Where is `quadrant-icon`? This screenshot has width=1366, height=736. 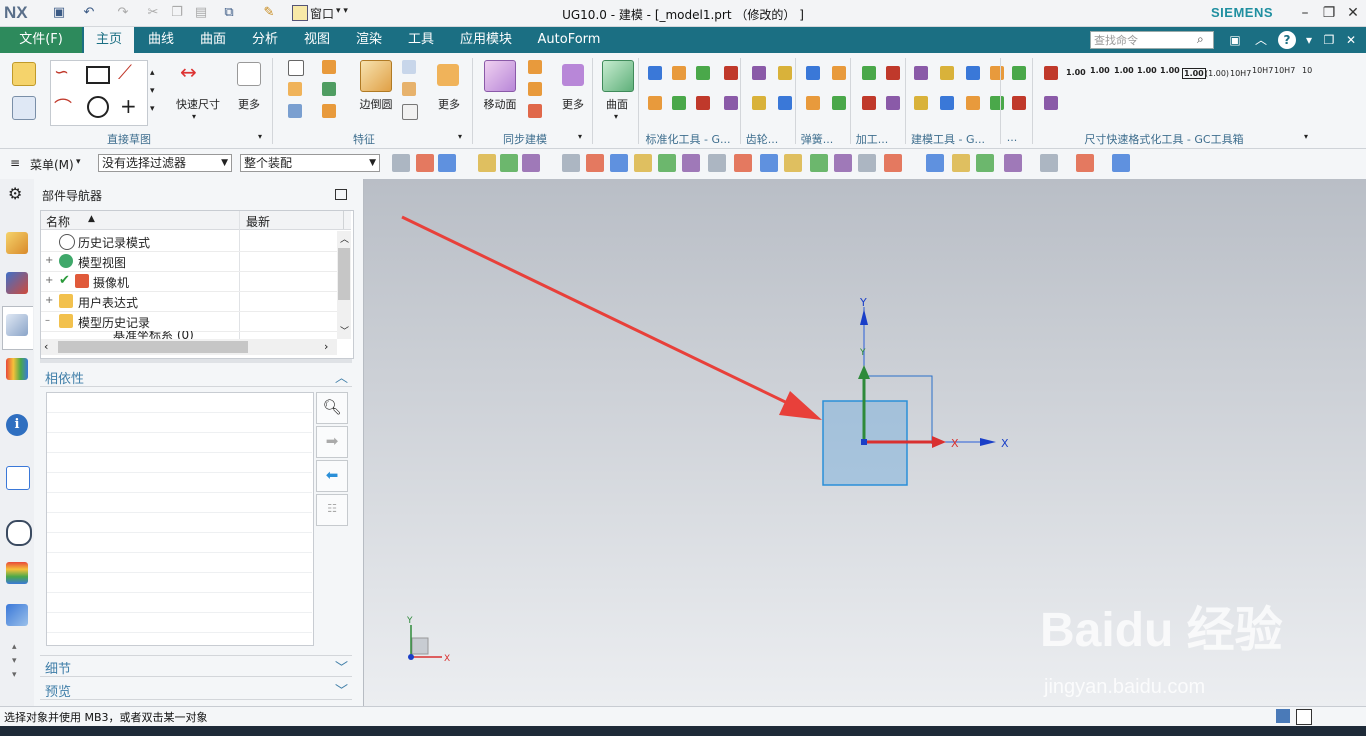
quadrant-icon is located at coordinates (793, 163).